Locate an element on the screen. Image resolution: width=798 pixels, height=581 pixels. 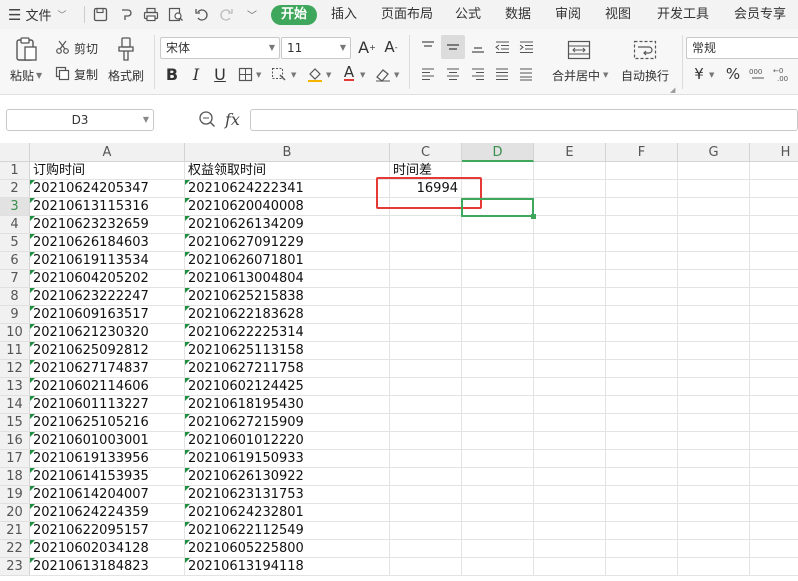
cell-a: 20210627174837 is located at coordinates (107, 369).